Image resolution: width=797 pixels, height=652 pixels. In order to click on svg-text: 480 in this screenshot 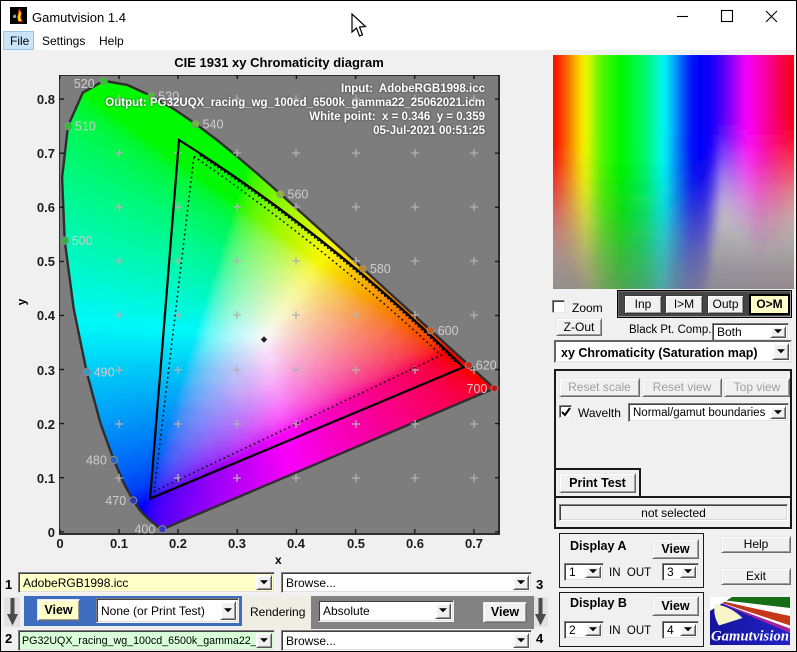, I will do `click(96, 461)`.